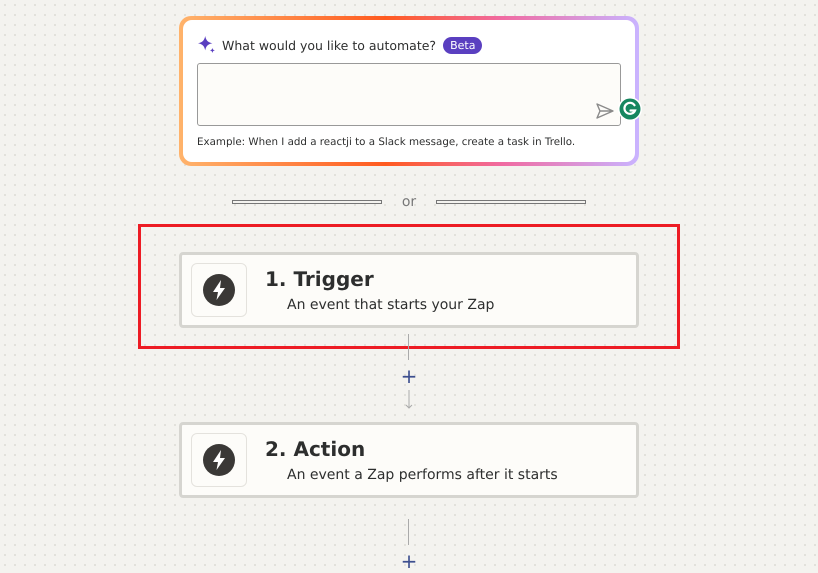 This screenshot has height=573, width=818. I want to click on grammar-assistant-icon, so click(630, 109).